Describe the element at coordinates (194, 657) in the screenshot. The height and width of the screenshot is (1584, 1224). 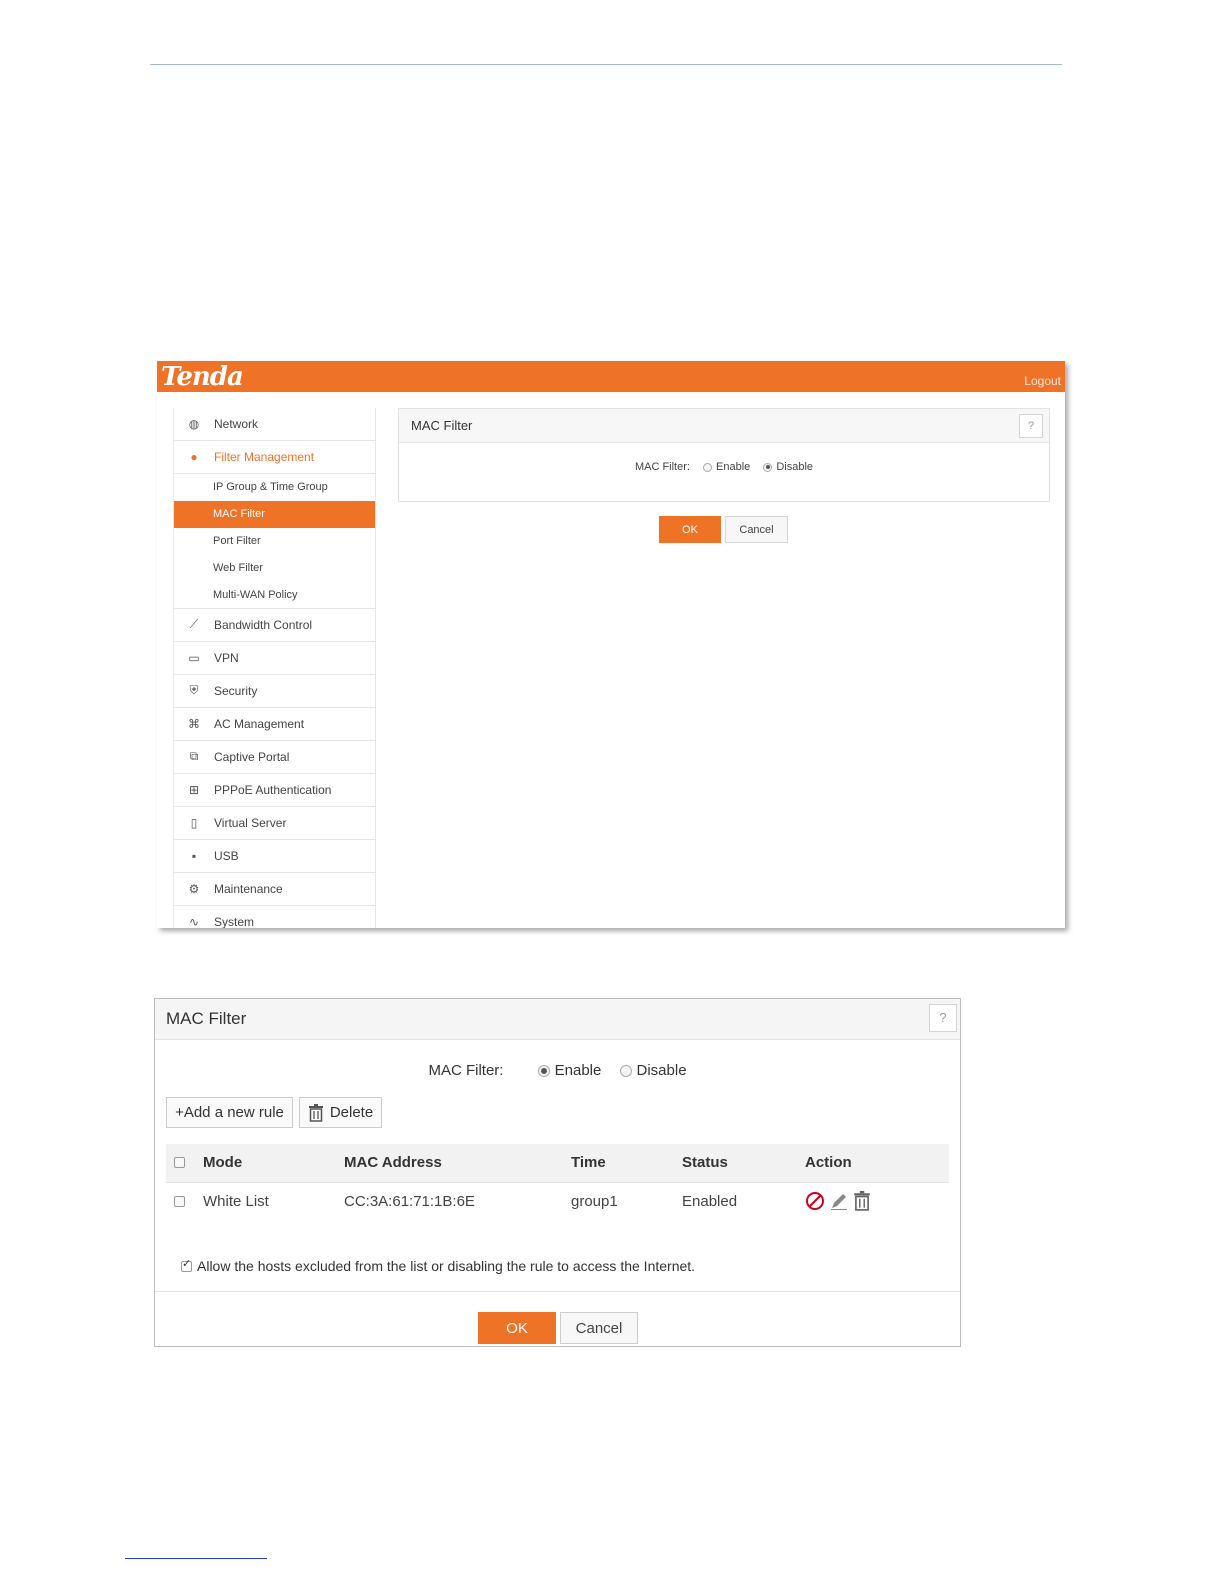
I see `vpn-icon: ▭` at that location.